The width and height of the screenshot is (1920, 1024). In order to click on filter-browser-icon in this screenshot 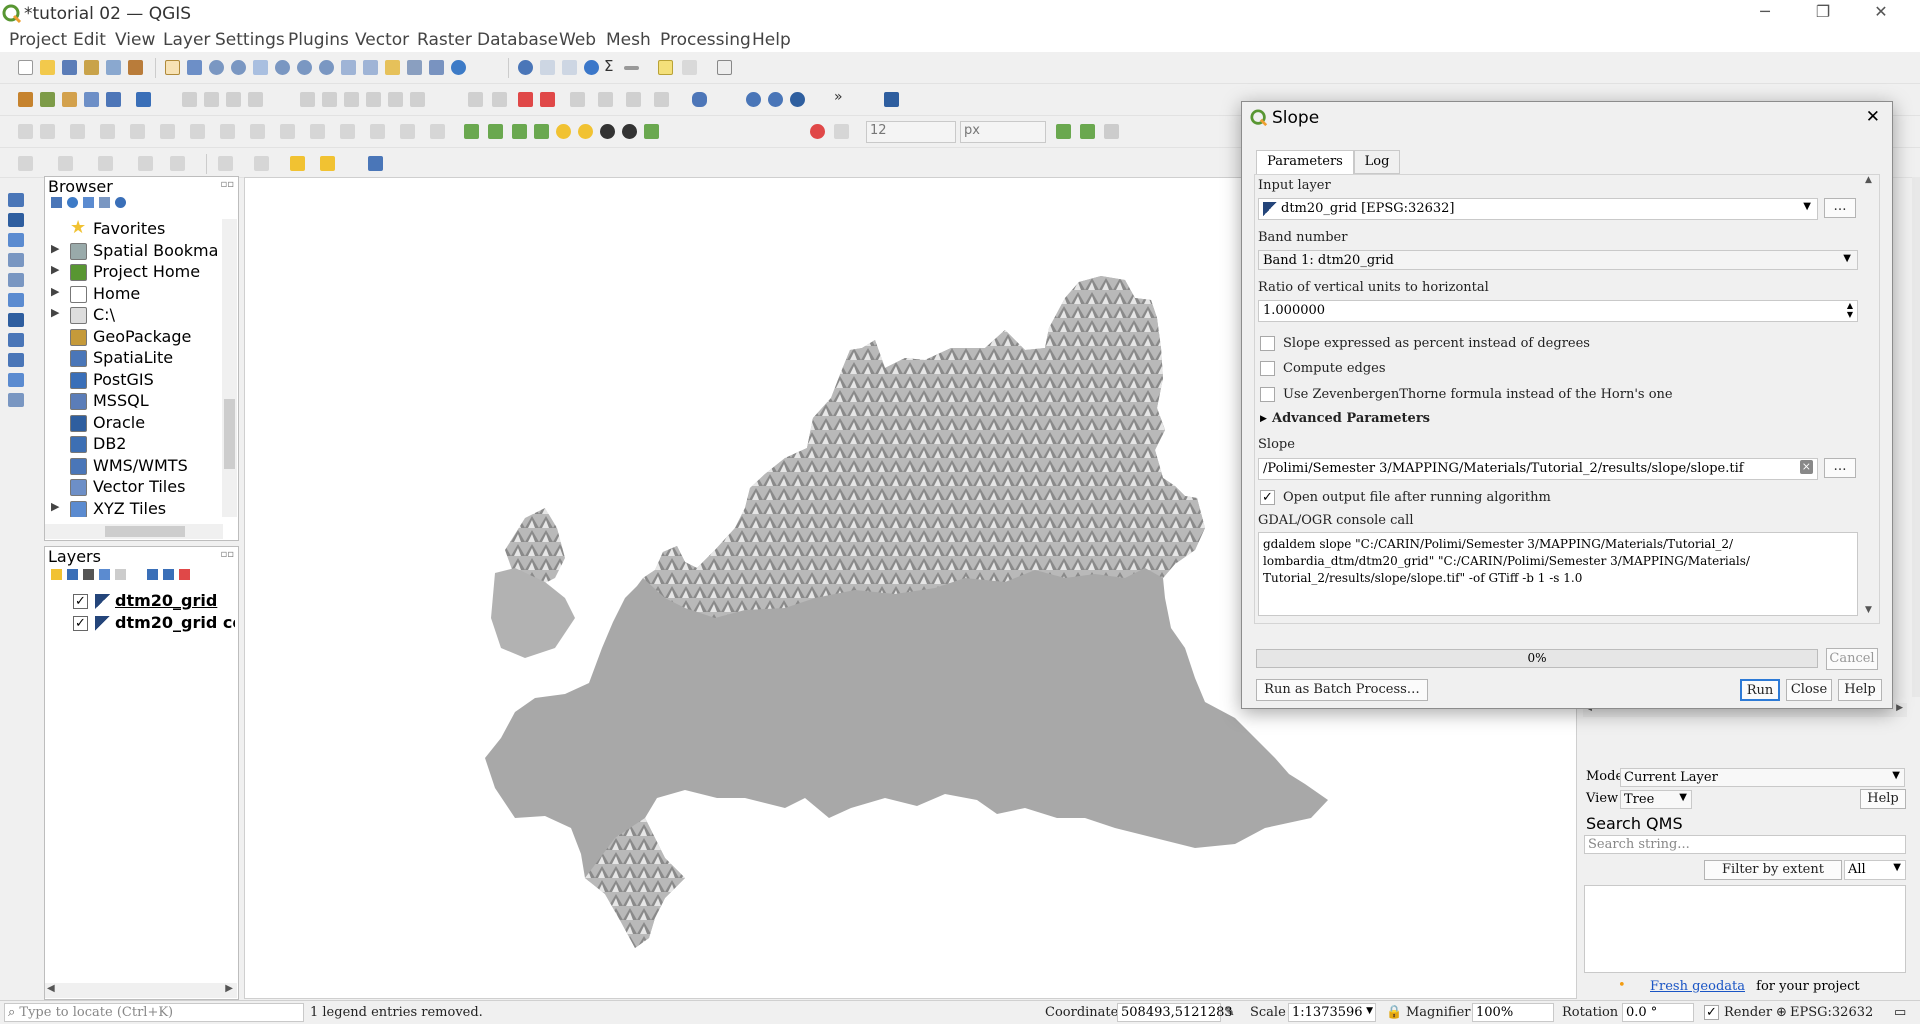, I will do `click(88, 202)`.